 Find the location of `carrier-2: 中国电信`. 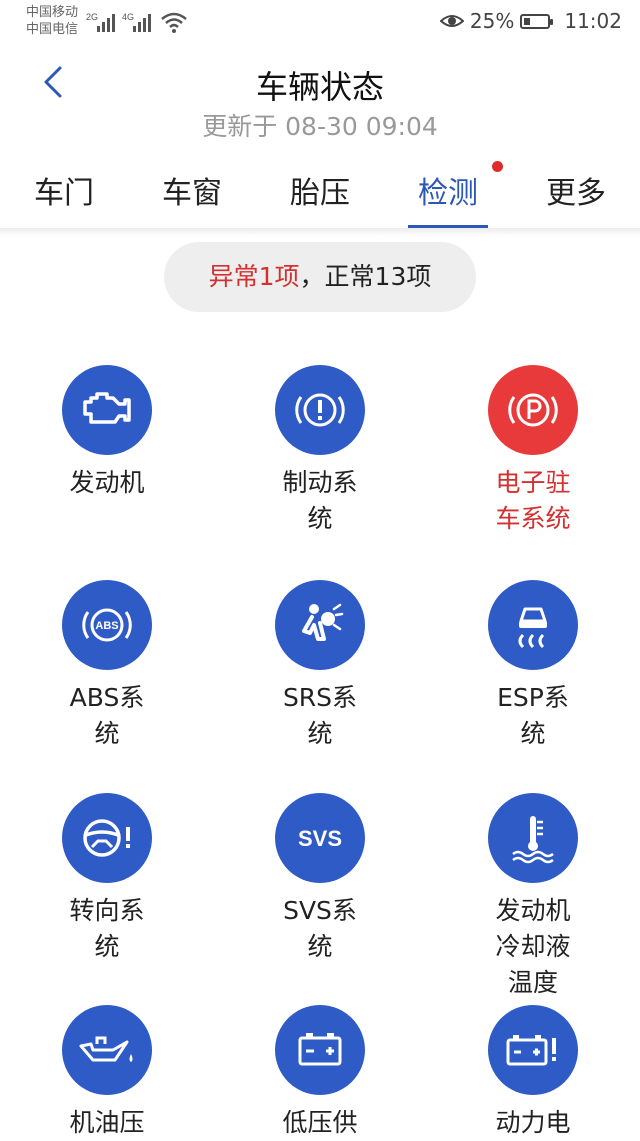

carrier-2: 中国电信 is located at coordinates (52, 29).